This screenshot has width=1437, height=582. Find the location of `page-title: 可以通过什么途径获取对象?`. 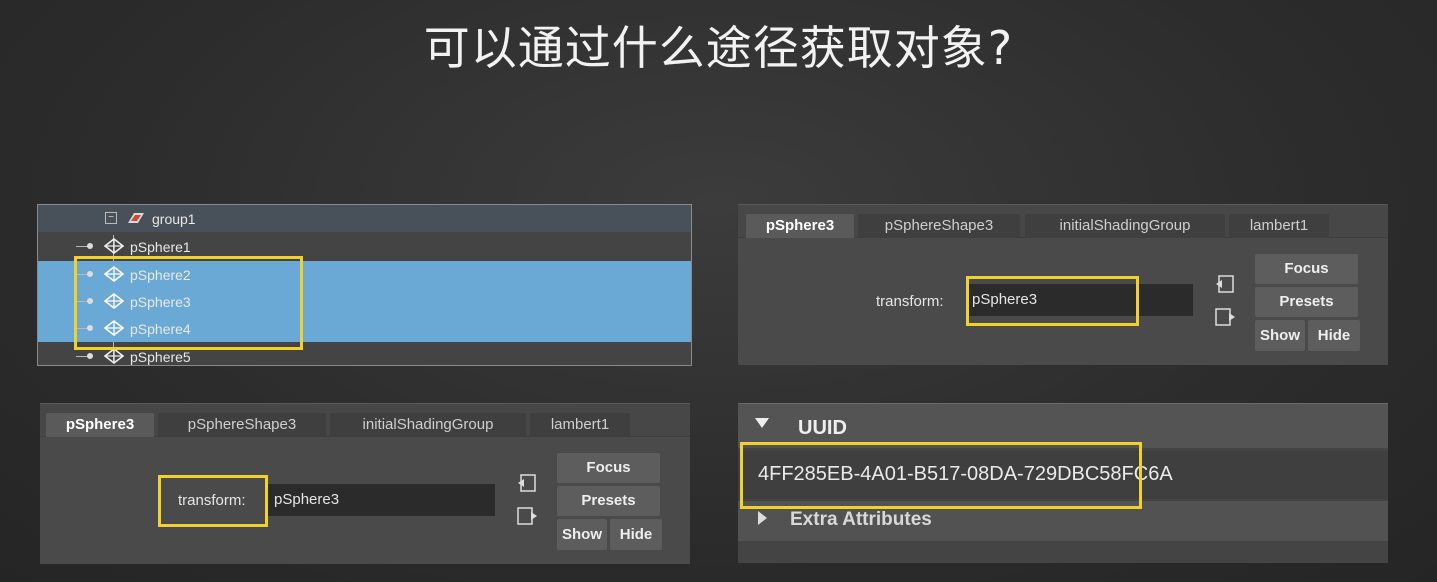

page-title: 可以通过什么途径获取对象? is located at coordinates (718, 48).